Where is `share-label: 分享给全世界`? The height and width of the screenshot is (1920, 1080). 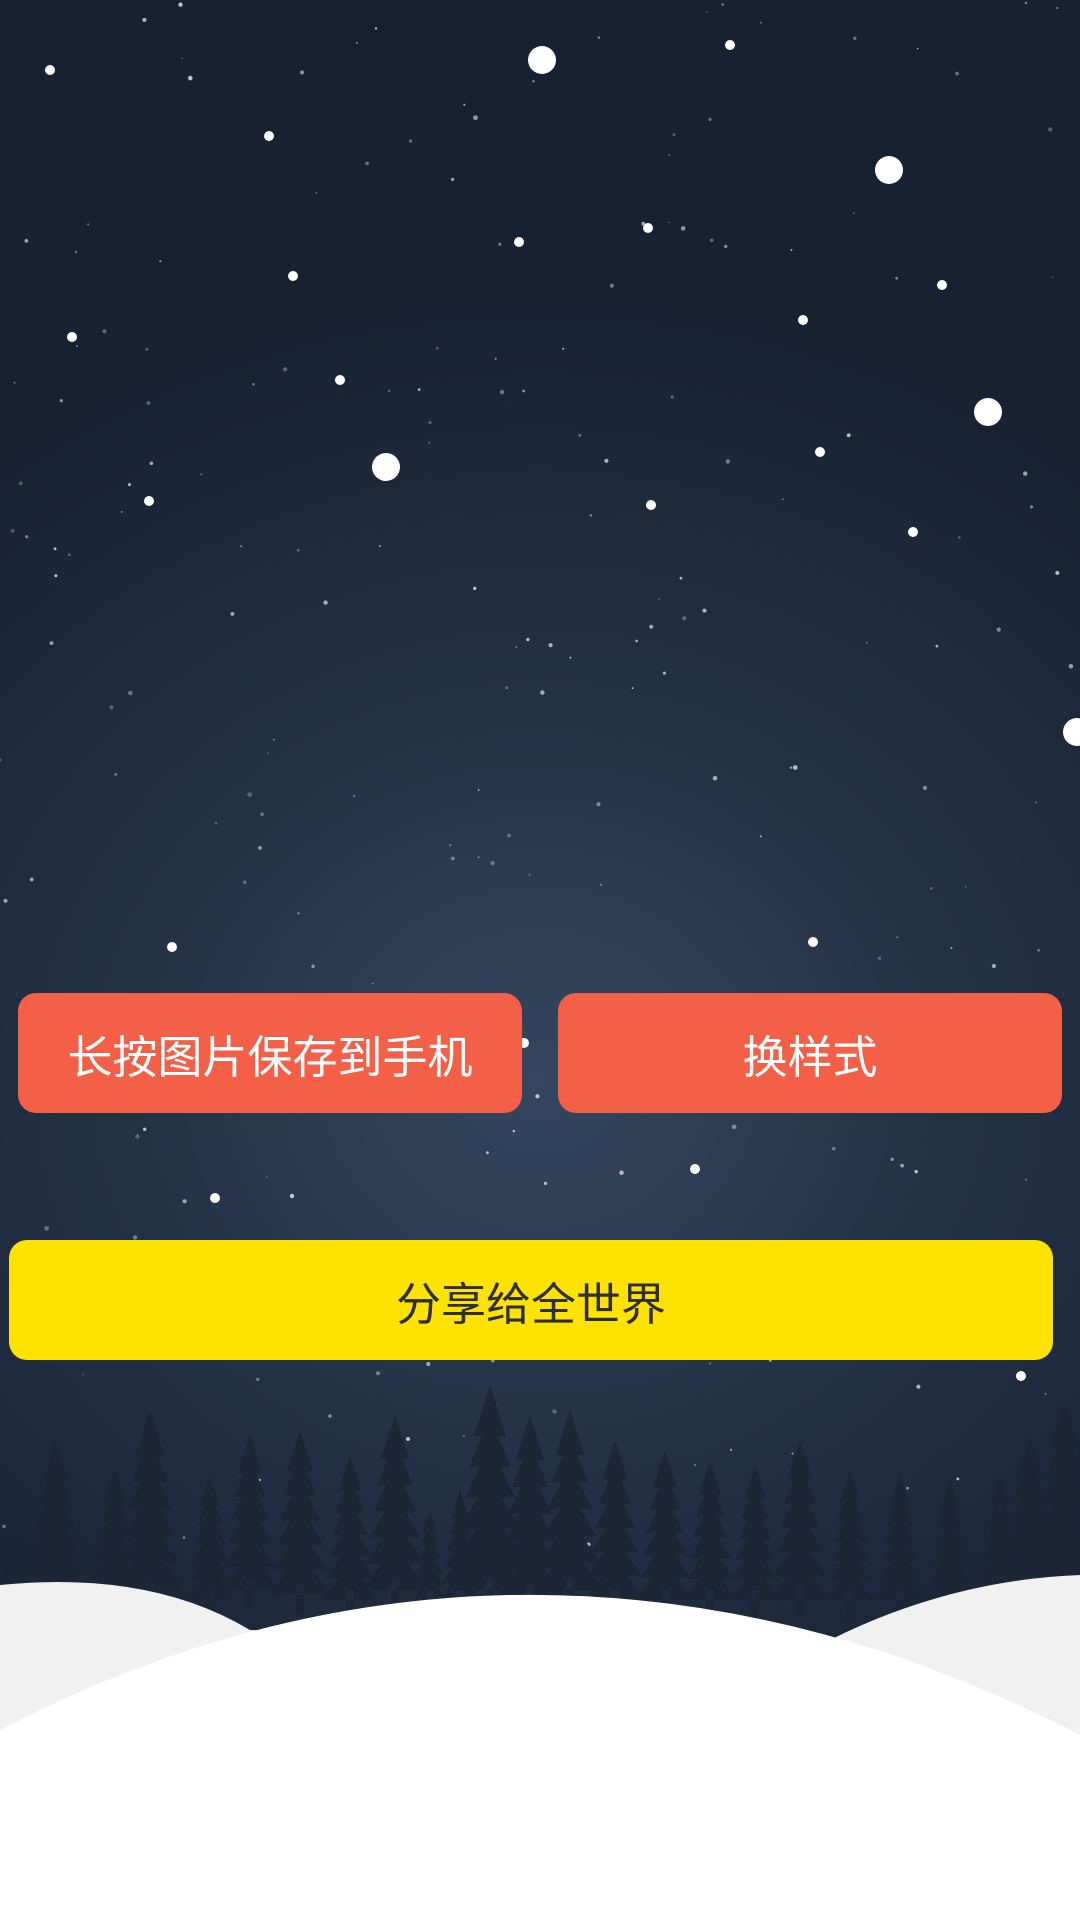
share-label: 分享给全世界 is located at coordinates (530, 1304).